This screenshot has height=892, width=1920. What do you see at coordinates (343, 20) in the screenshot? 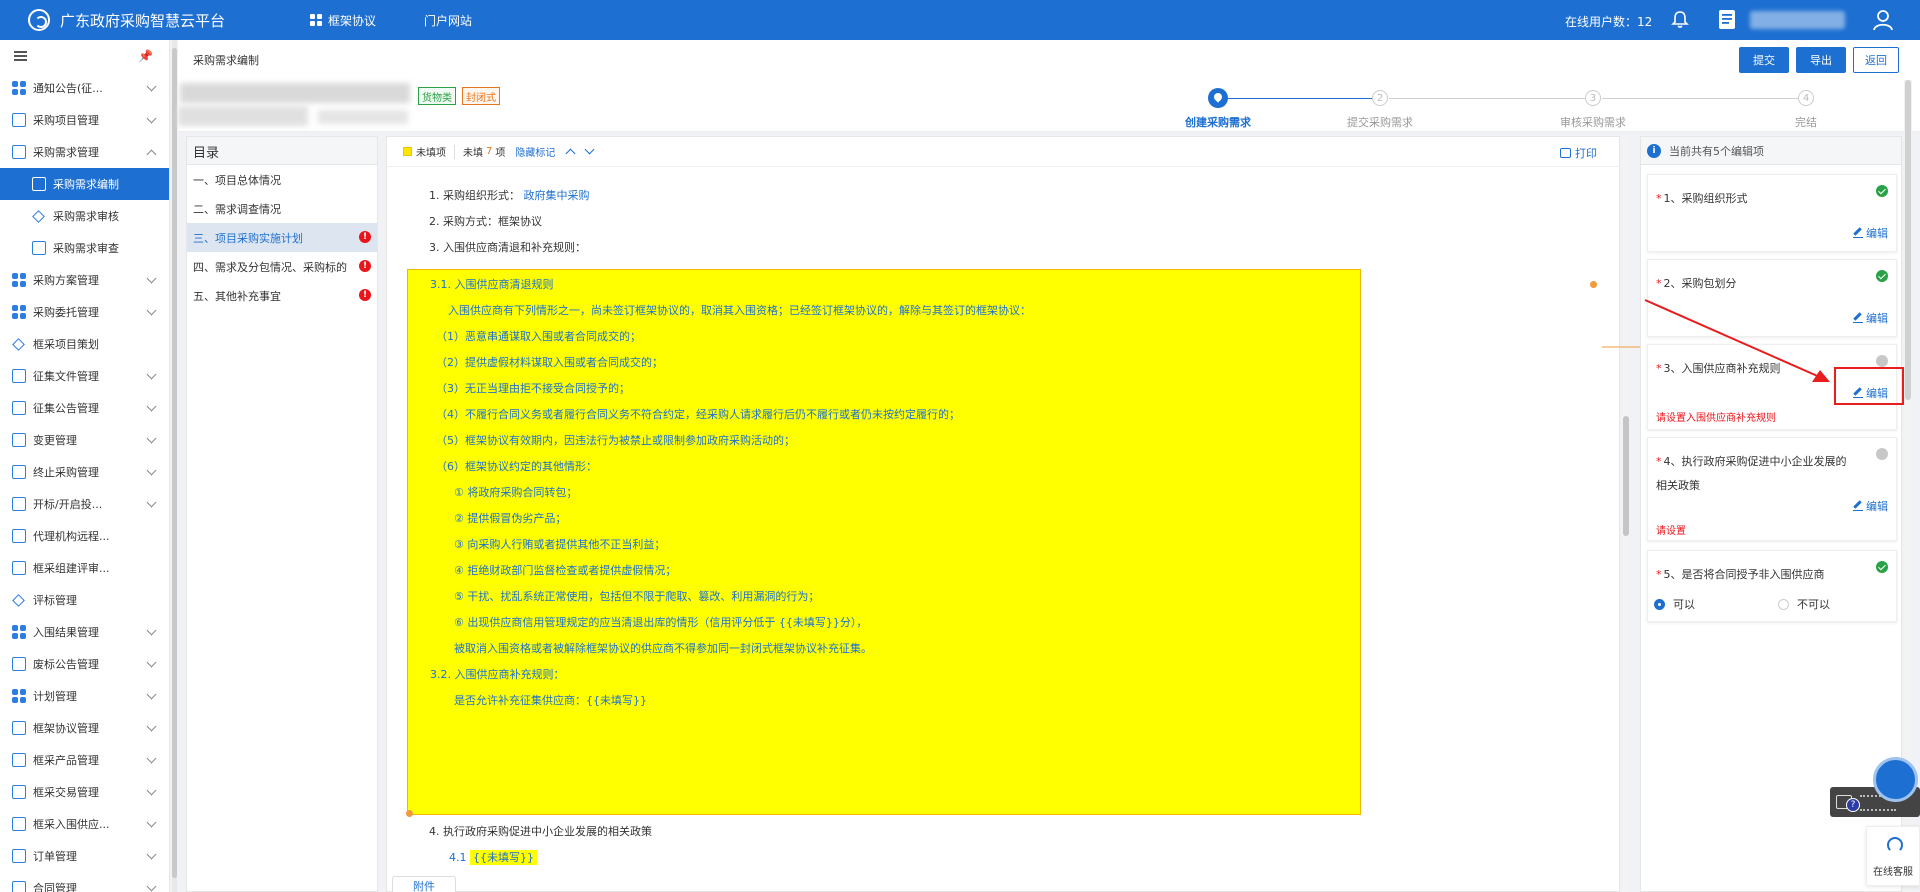
I see `topnav-framework-agreement: 框架协议` at bounding box center [343, 20].